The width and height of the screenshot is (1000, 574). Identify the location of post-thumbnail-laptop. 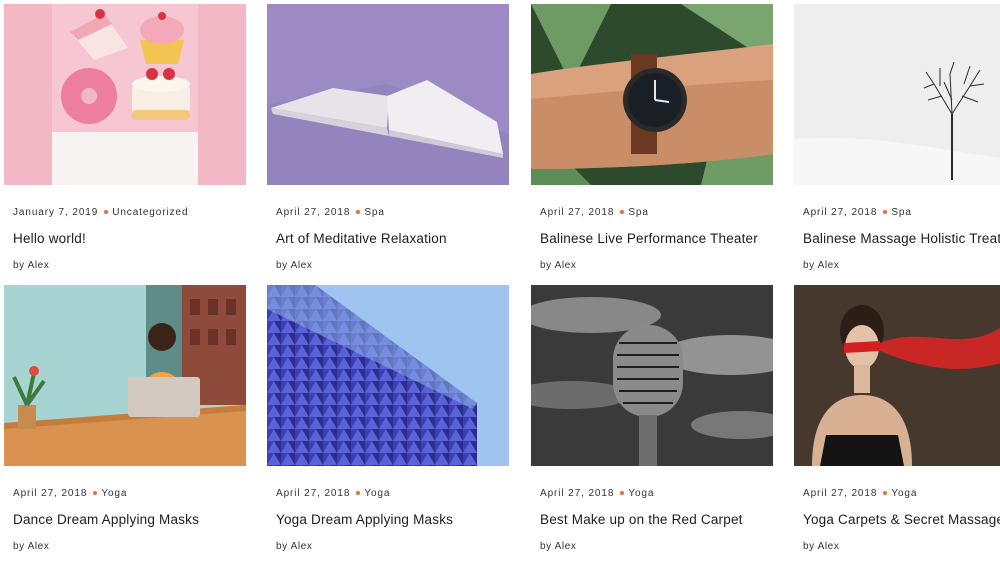
(125, 375).